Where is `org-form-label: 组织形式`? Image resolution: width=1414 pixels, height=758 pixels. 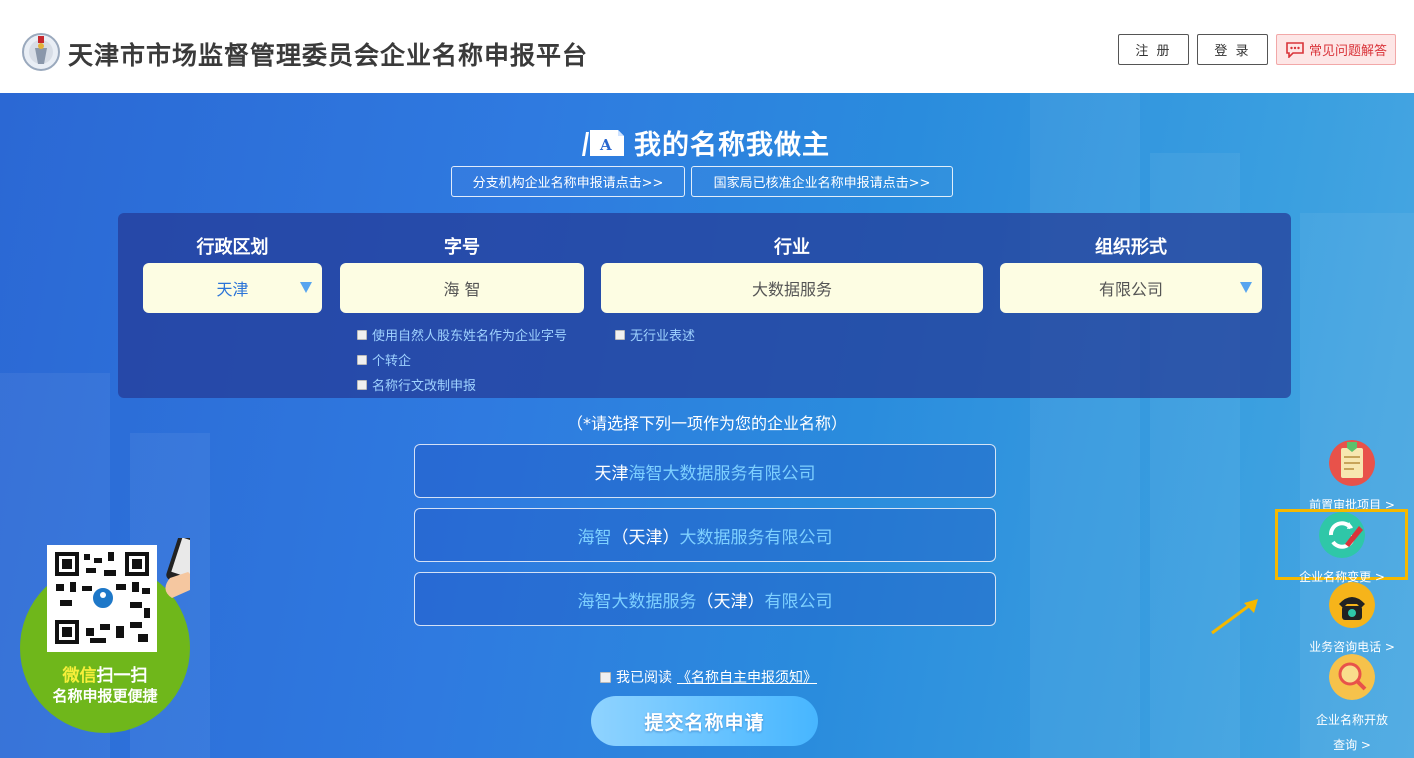 org-form-label: 组织形式 is located at coordinates (1131, 247).